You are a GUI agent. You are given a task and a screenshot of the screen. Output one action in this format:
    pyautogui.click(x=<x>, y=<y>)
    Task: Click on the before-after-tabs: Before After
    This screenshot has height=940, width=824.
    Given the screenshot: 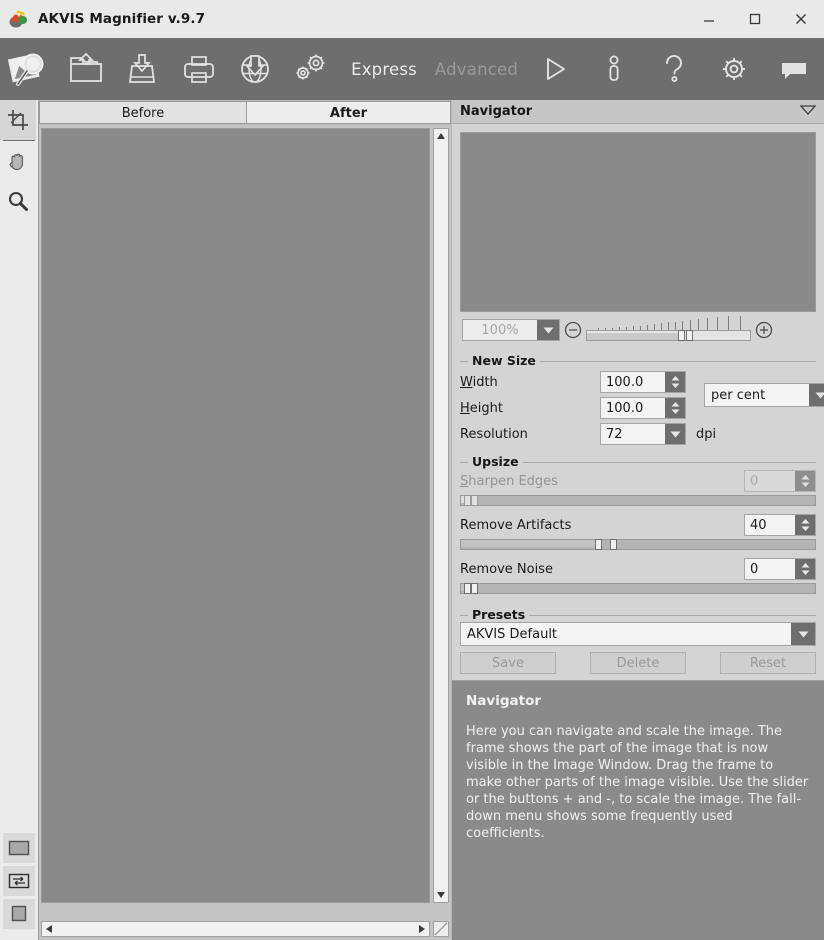 What is the action you would take?
    pyautogui.click(x=245, y=113)
    